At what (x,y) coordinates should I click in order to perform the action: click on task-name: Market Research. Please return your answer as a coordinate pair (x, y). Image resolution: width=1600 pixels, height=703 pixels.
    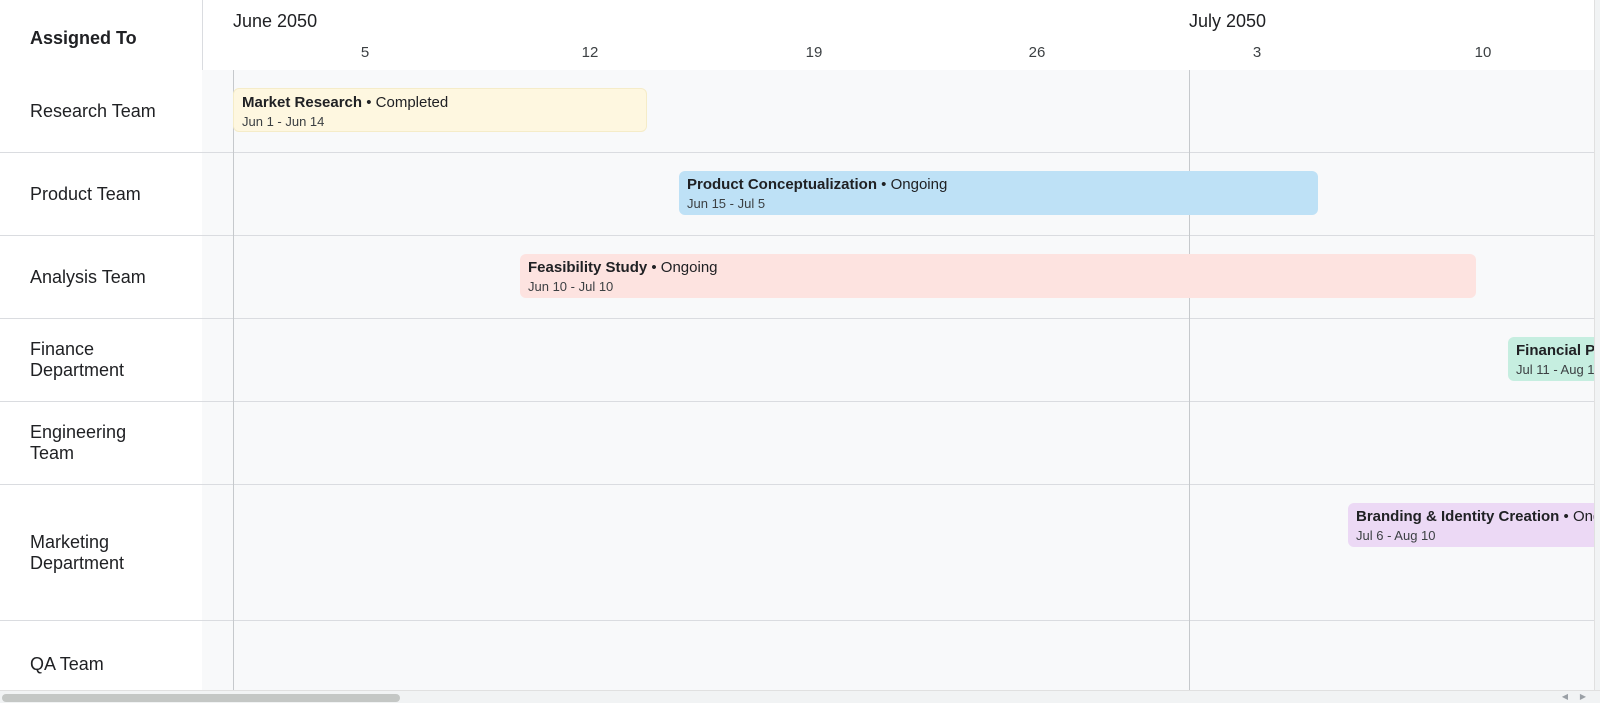
    Looking at the image, I should click on (302, 102).